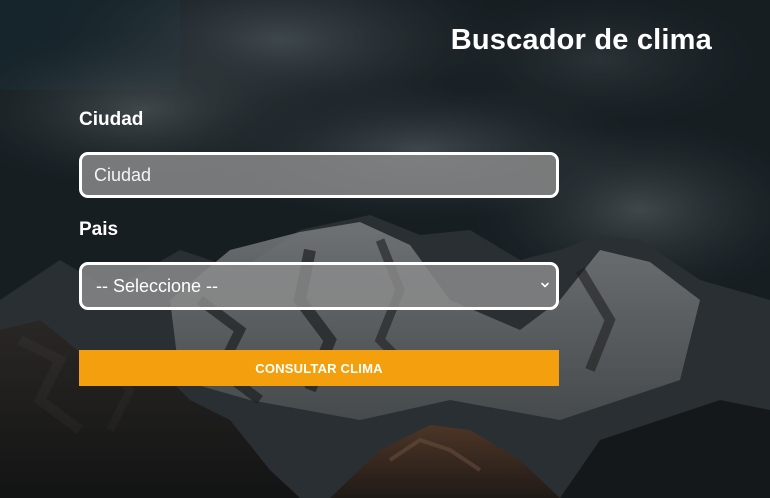 The image size is (770, 498). I want to click on country-select: -- Seleccione --, so click(319, 286).